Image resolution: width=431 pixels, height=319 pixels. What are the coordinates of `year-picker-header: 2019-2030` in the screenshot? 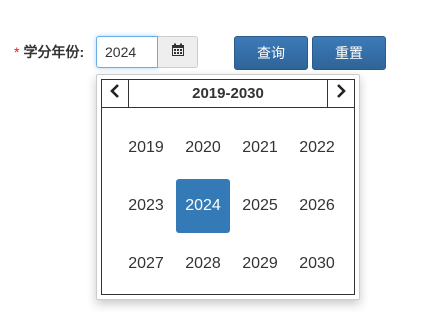 It's located at (228, 94).